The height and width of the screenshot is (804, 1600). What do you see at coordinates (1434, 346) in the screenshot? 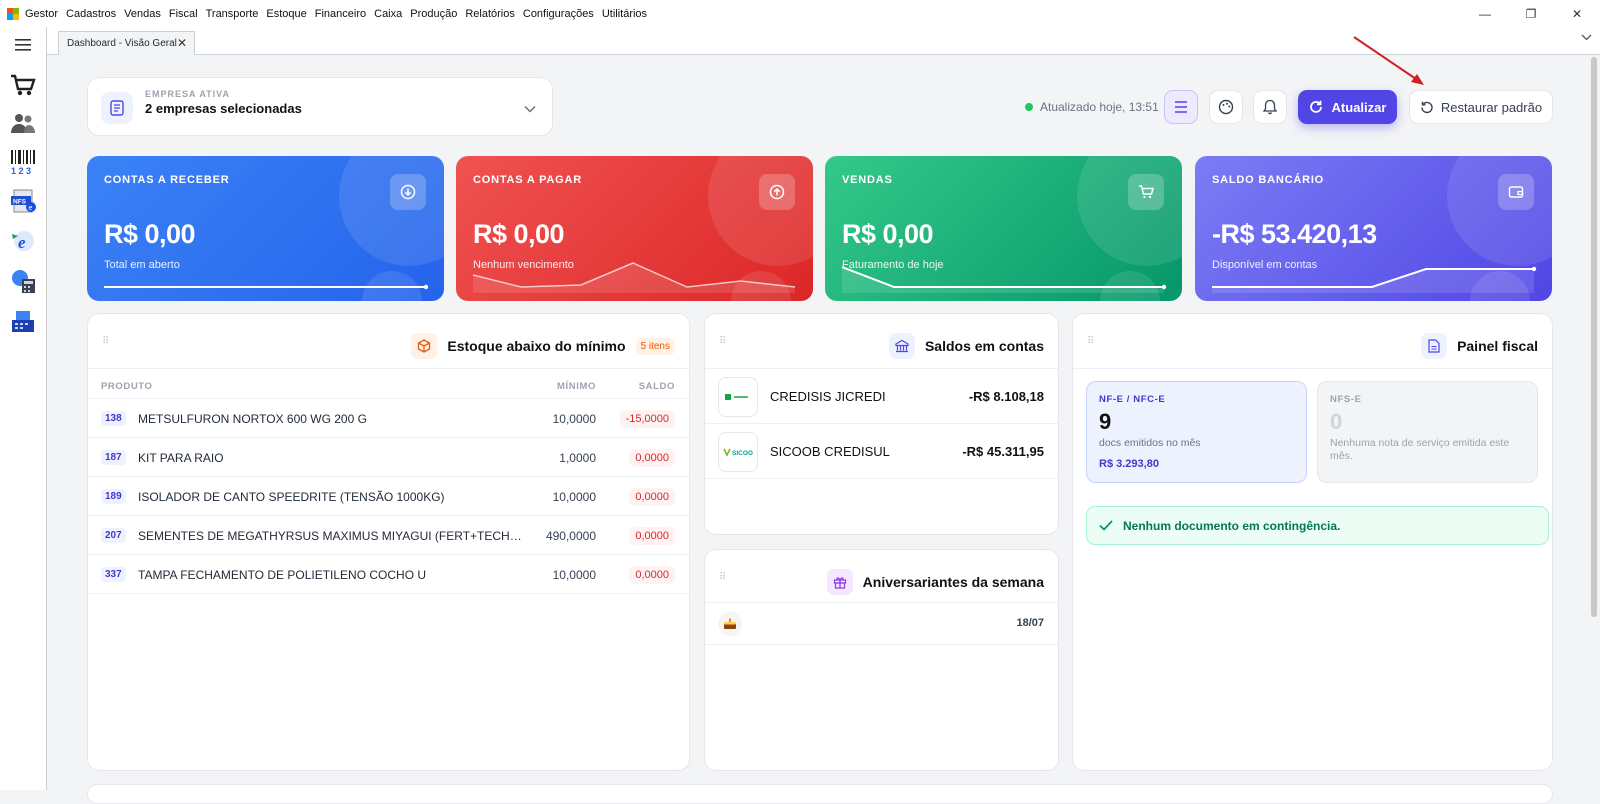
I see `document-icon` at bounding box center [1434, 346].